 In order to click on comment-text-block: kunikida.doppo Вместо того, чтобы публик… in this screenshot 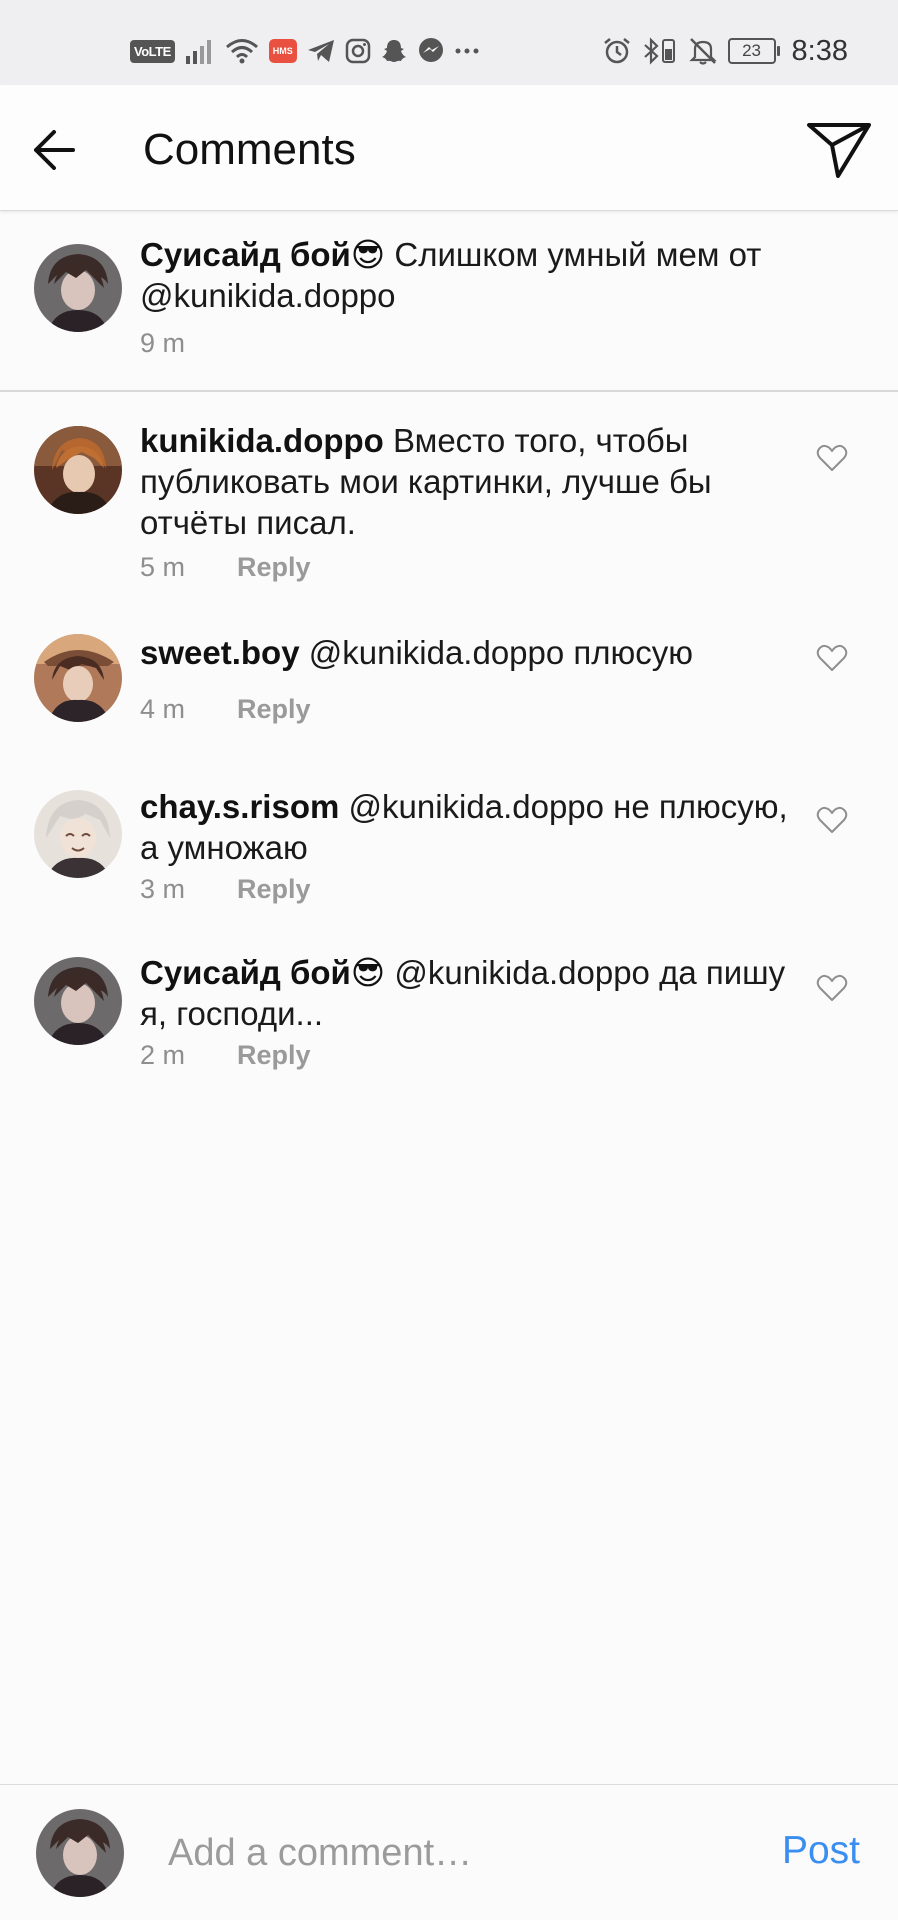, I will do `click(470, 481)`.